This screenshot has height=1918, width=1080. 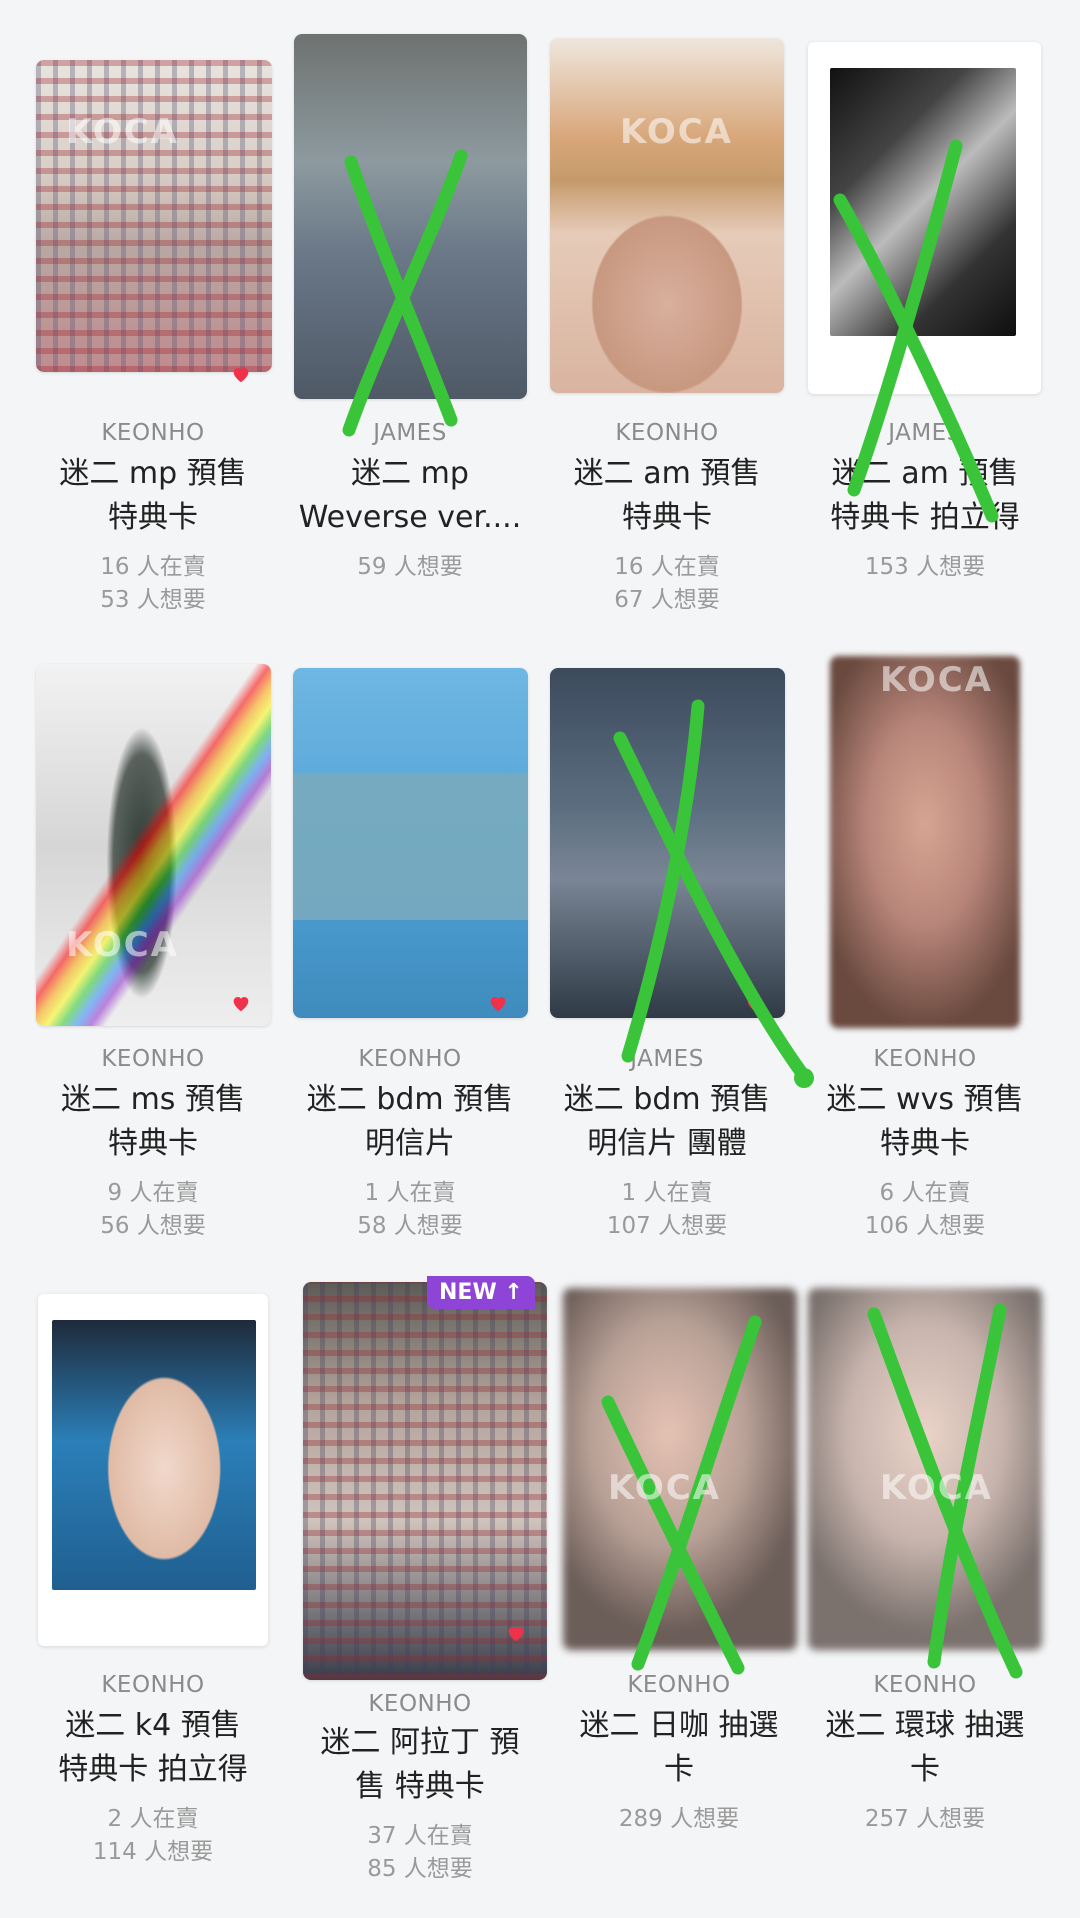 What do you see at coordinates (925, 1226) in the screenshot?
I see `wants-count: 106 人想要` at bounding box center [925, 1226].